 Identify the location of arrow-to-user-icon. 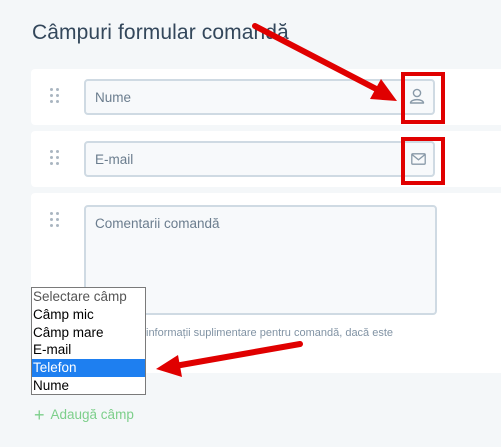
(324, 62).